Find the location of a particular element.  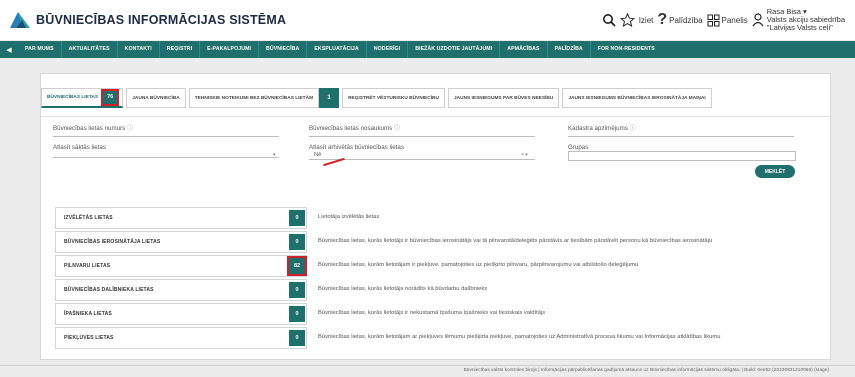

user-org-line2: "Latvijas Valsts ceļi" is located at coordinates (799, 27).